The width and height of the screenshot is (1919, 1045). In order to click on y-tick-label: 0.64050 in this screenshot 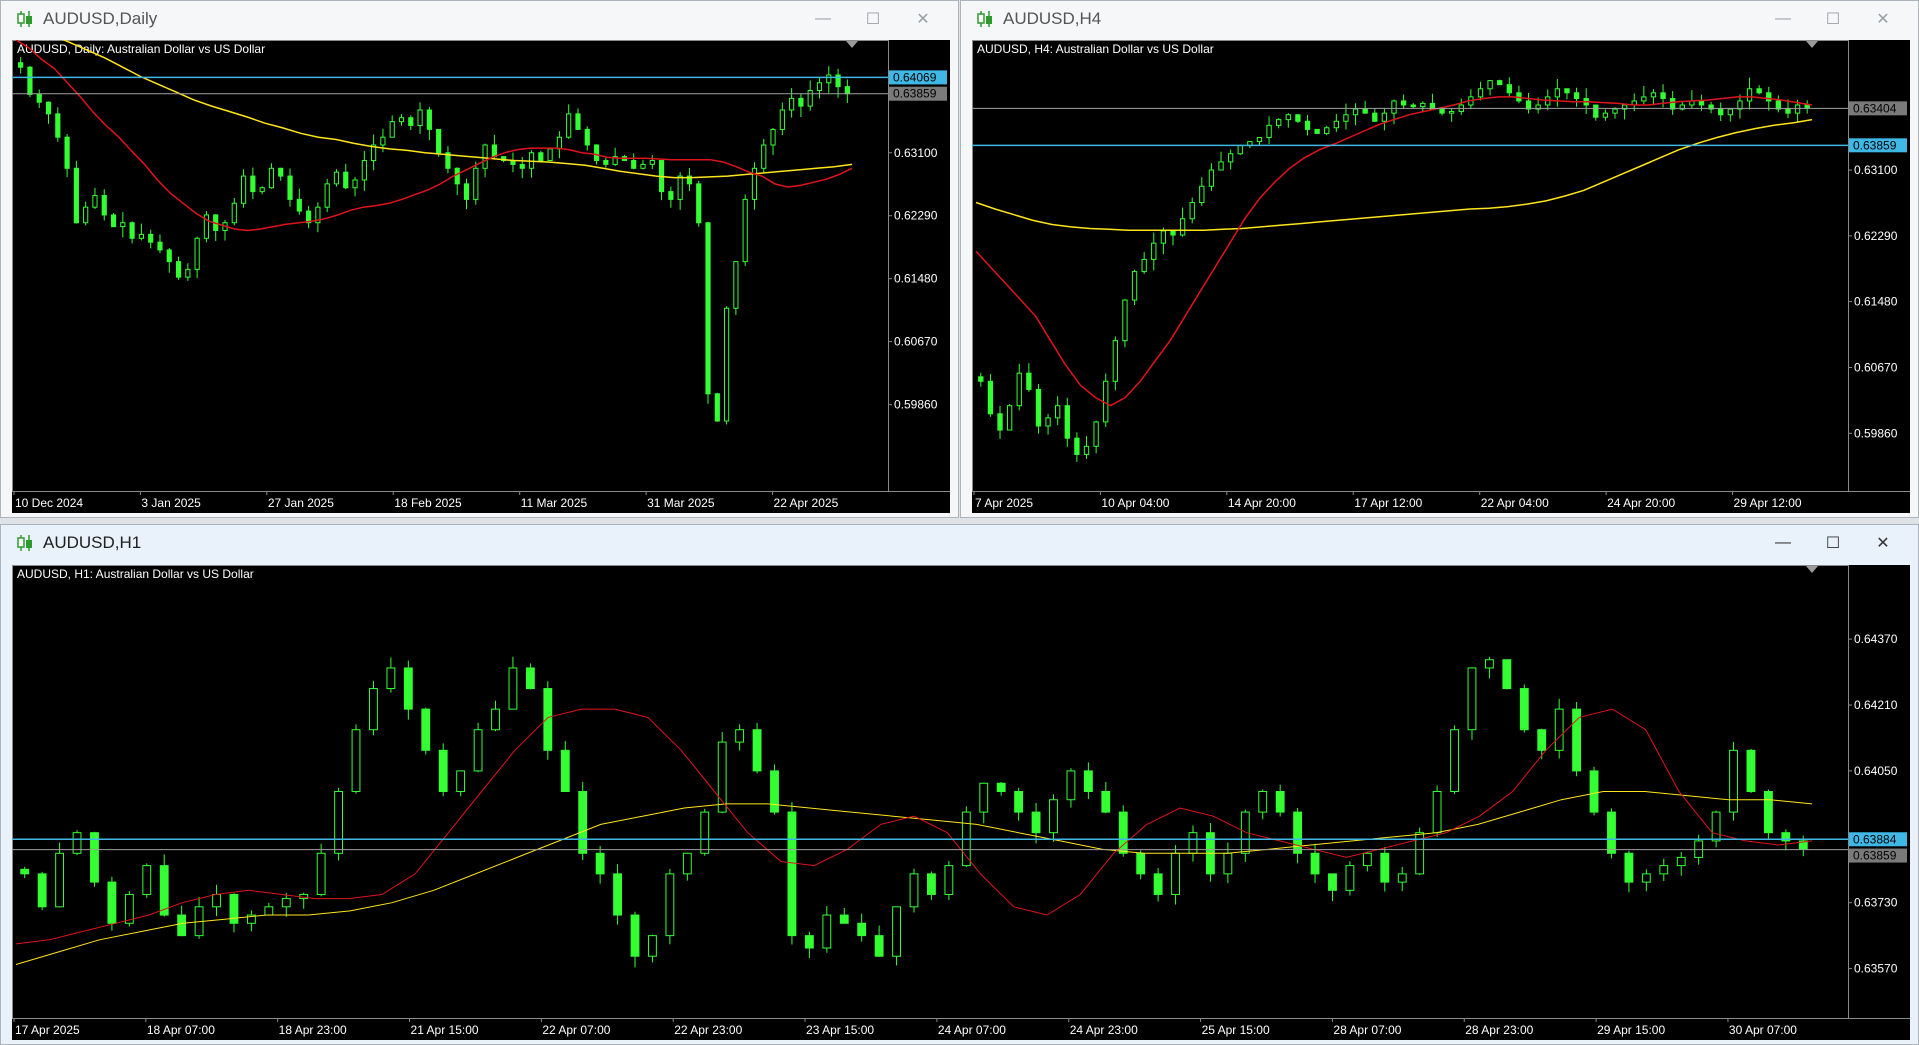, I will do `click(1876, 771)`.